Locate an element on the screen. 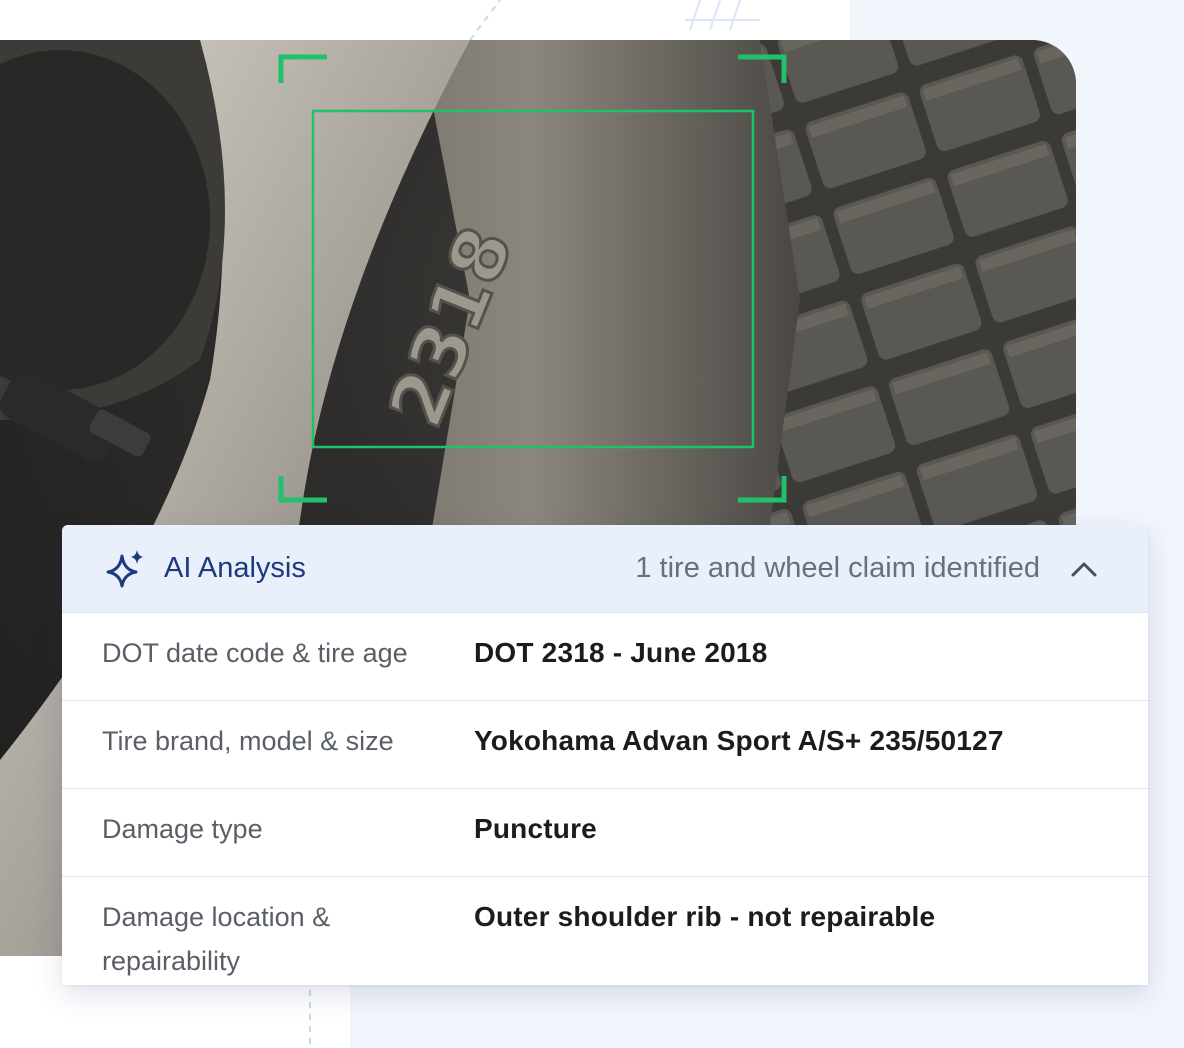  row-label: Damage type is located at coordinates (182, 829).